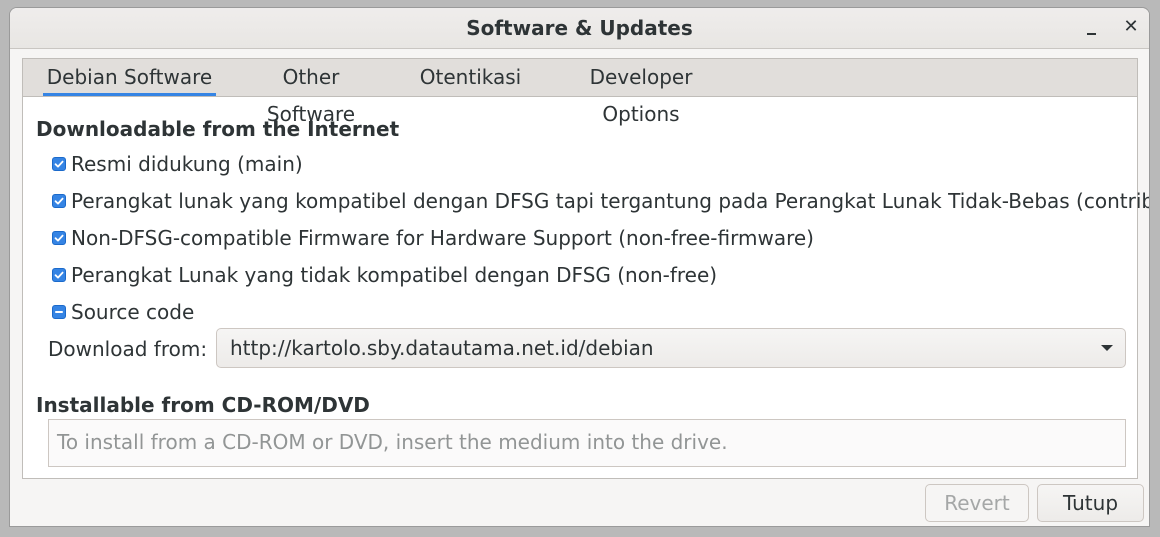 Image resolution: width=1160 pixels, height=537 pixels. I want to click on tab-debian-software: Debian Software, so click(129, 77).